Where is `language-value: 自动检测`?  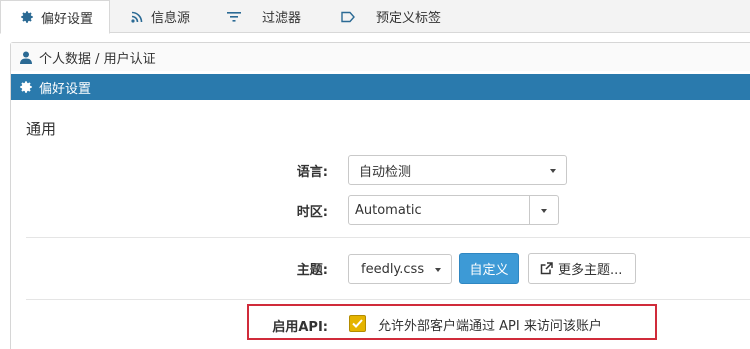 language-value: 自动检测 is located at coordinates (385, 172).